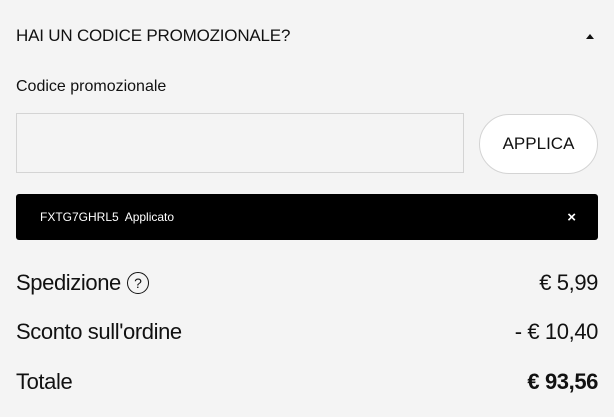 The width and height of the screenshot is (614, 417). Describe the element at coordinates (99, 331) in the screenshot. I see `discount-label: Sconto sull'ordine` at that location.